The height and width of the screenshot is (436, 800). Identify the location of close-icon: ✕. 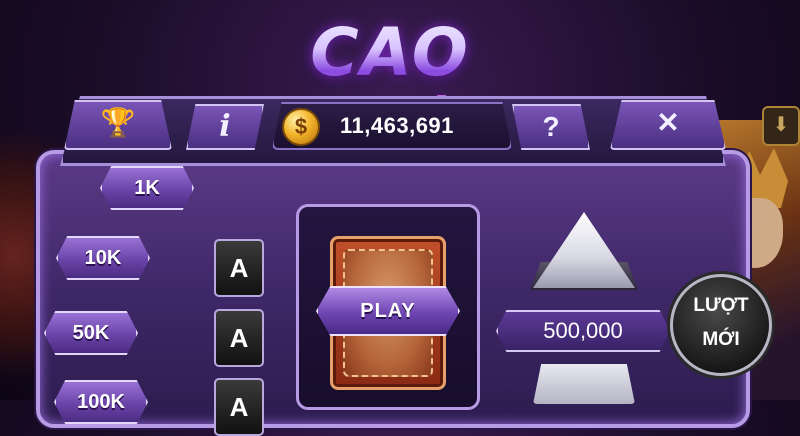
(668, 122).